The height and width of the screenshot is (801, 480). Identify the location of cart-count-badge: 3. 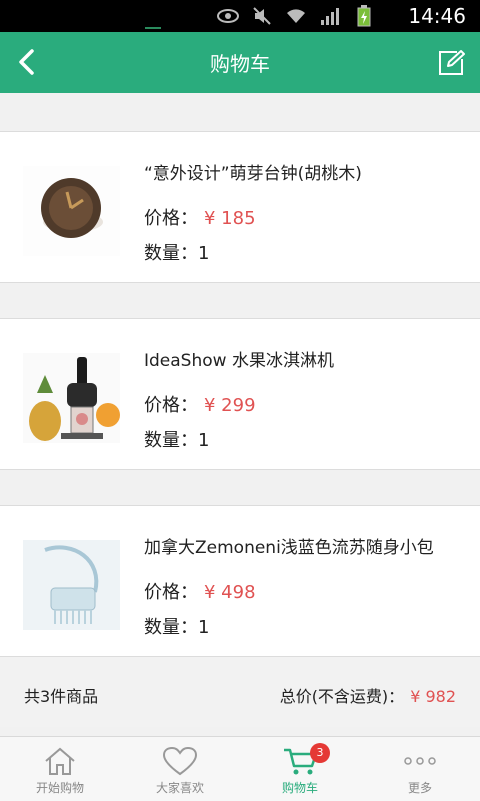
(320, 753).